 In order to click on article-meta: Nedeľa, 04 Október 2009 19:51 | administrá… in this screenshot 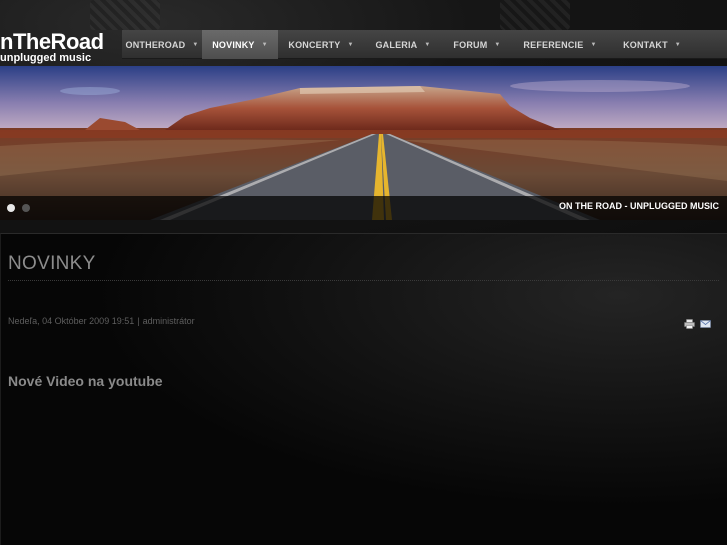, I will do `click(101, 321)`.